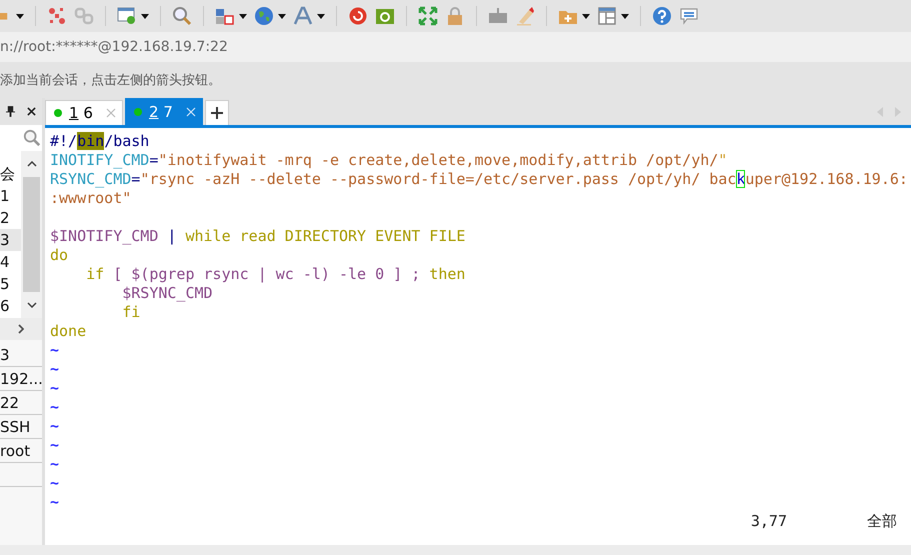 The width and height of the screenshot is (911, 555). What do you see at coordinates (882, 521) in the screenshot?
I see `scroll-position: 全部` at bounding box center [882, 521].